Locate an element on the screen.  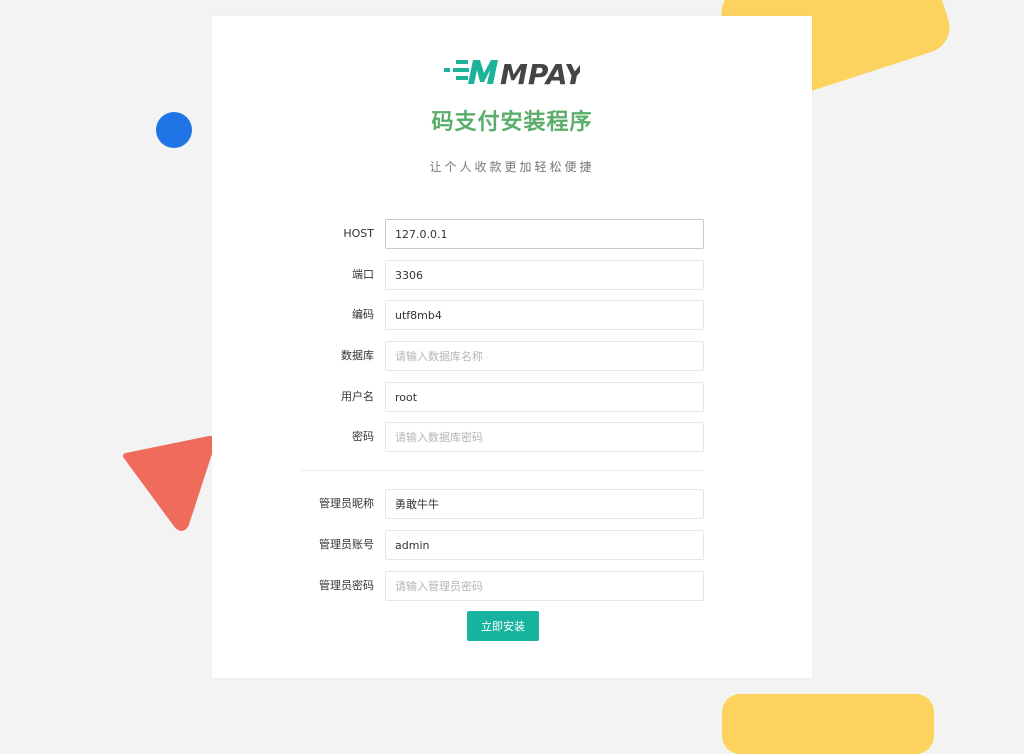
install-button: 立即安装 is located at coordinates (503, 626).